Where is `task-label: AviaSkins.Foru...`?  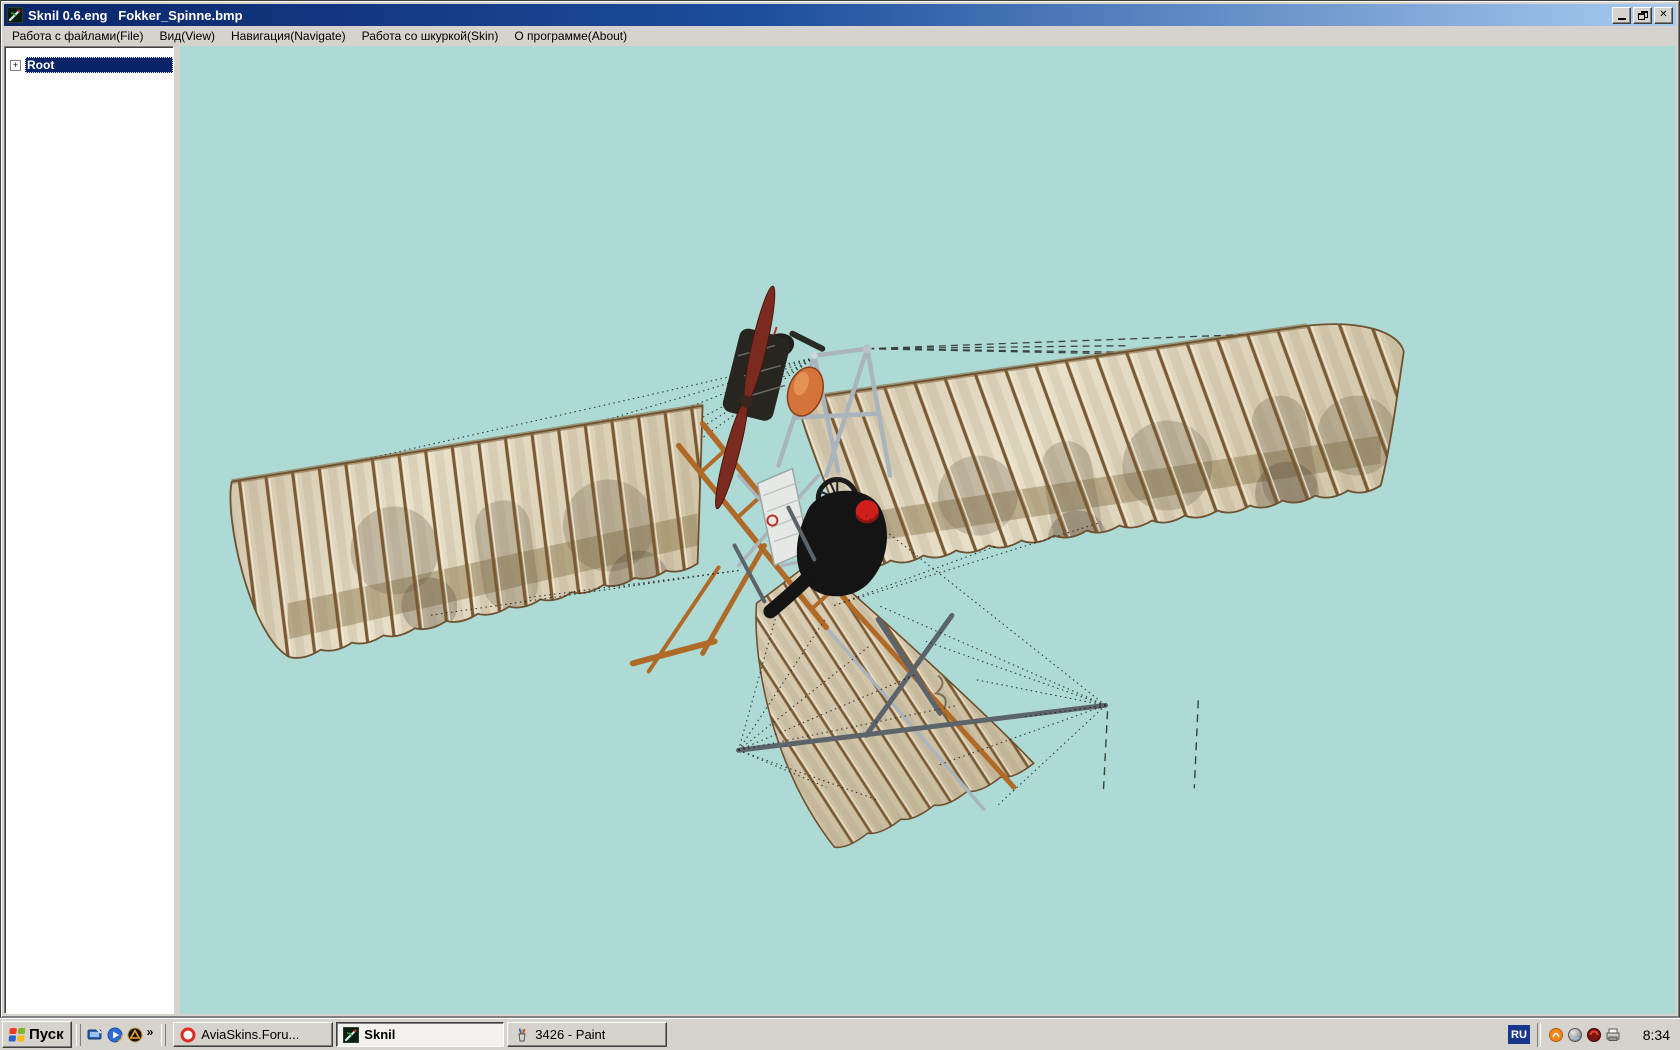
task-label: AviaSkins.Foru... is located at coordinates (250, 1034).